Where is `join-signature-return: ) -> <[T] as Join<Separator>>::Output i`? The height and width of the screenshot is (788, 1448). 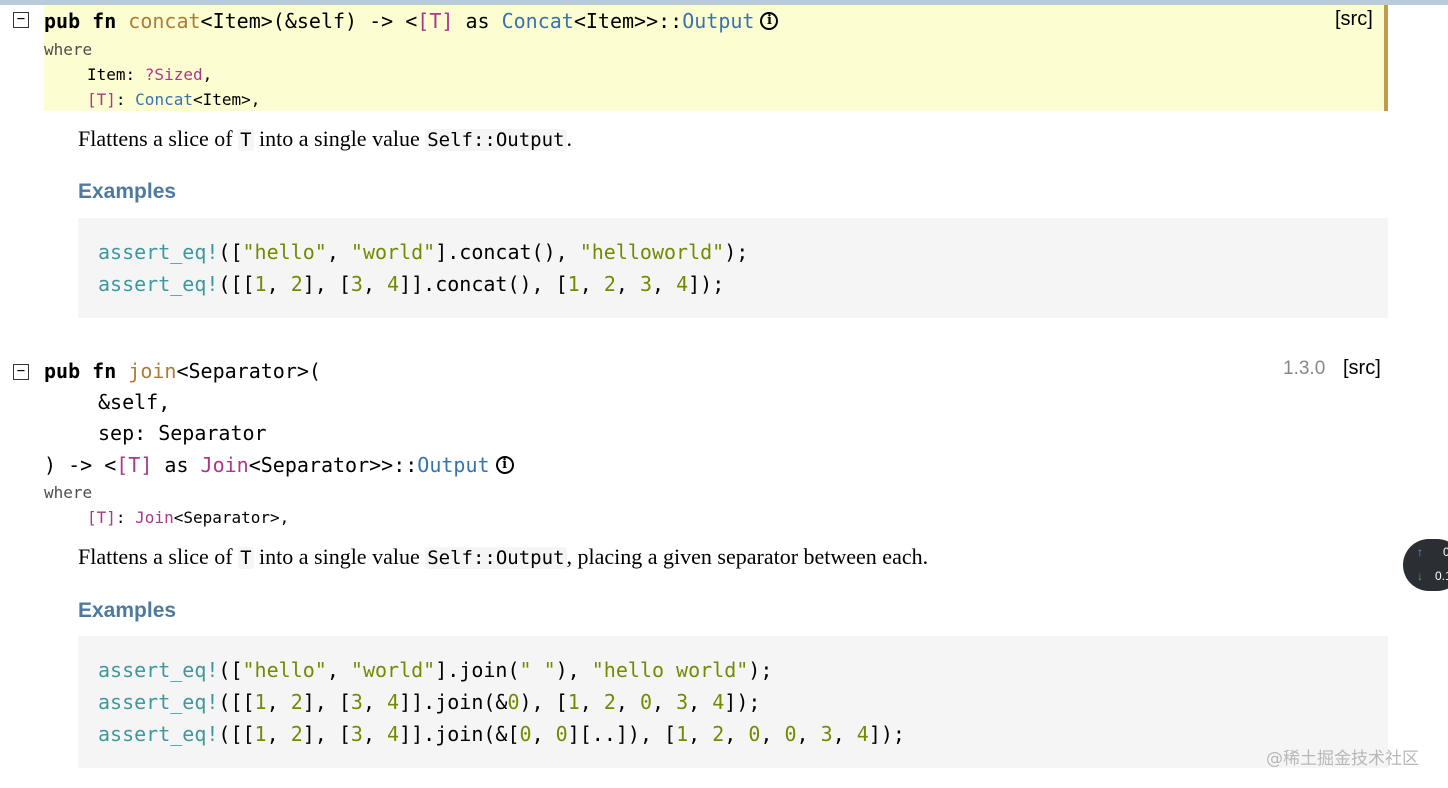
join-signature-return: ) -> <[T] as Join<Separator>>::Output i is located at coordinates (279, 465).